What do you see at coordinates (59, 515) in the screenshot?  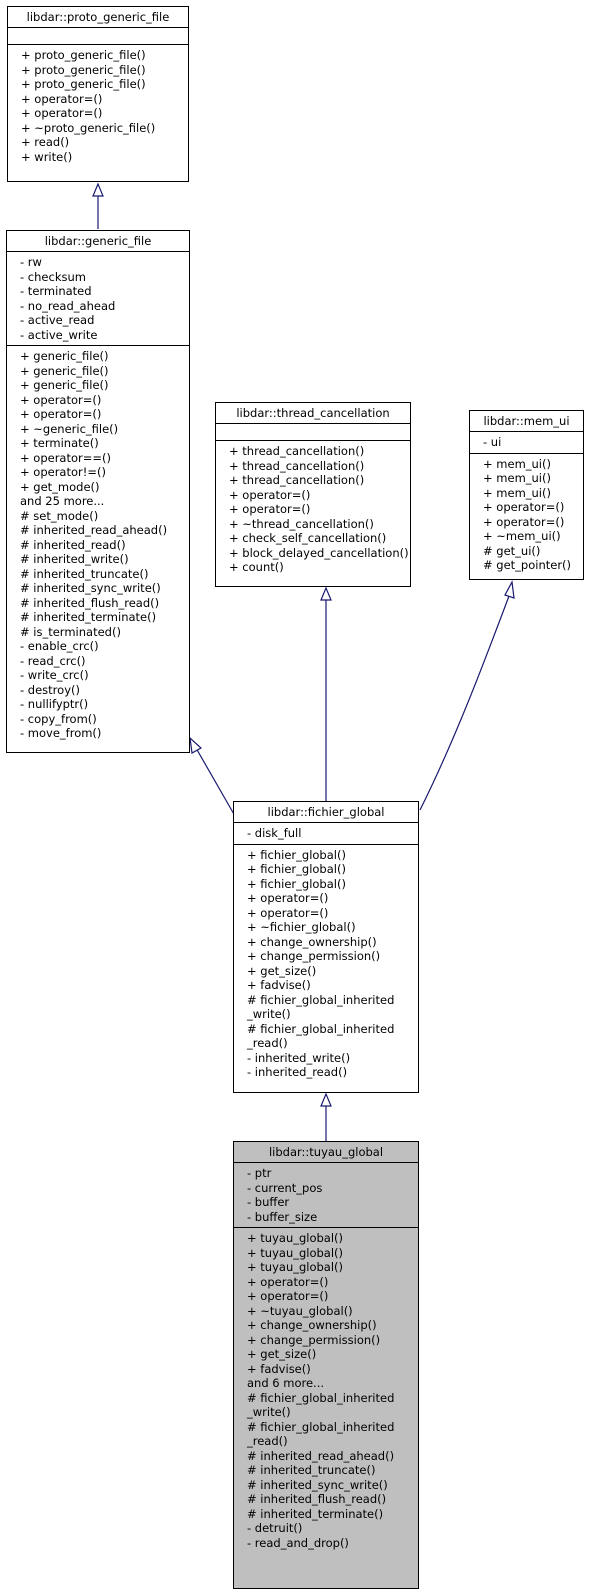 I see `class-method: # set_mode()` at bounding box center [59, 515].